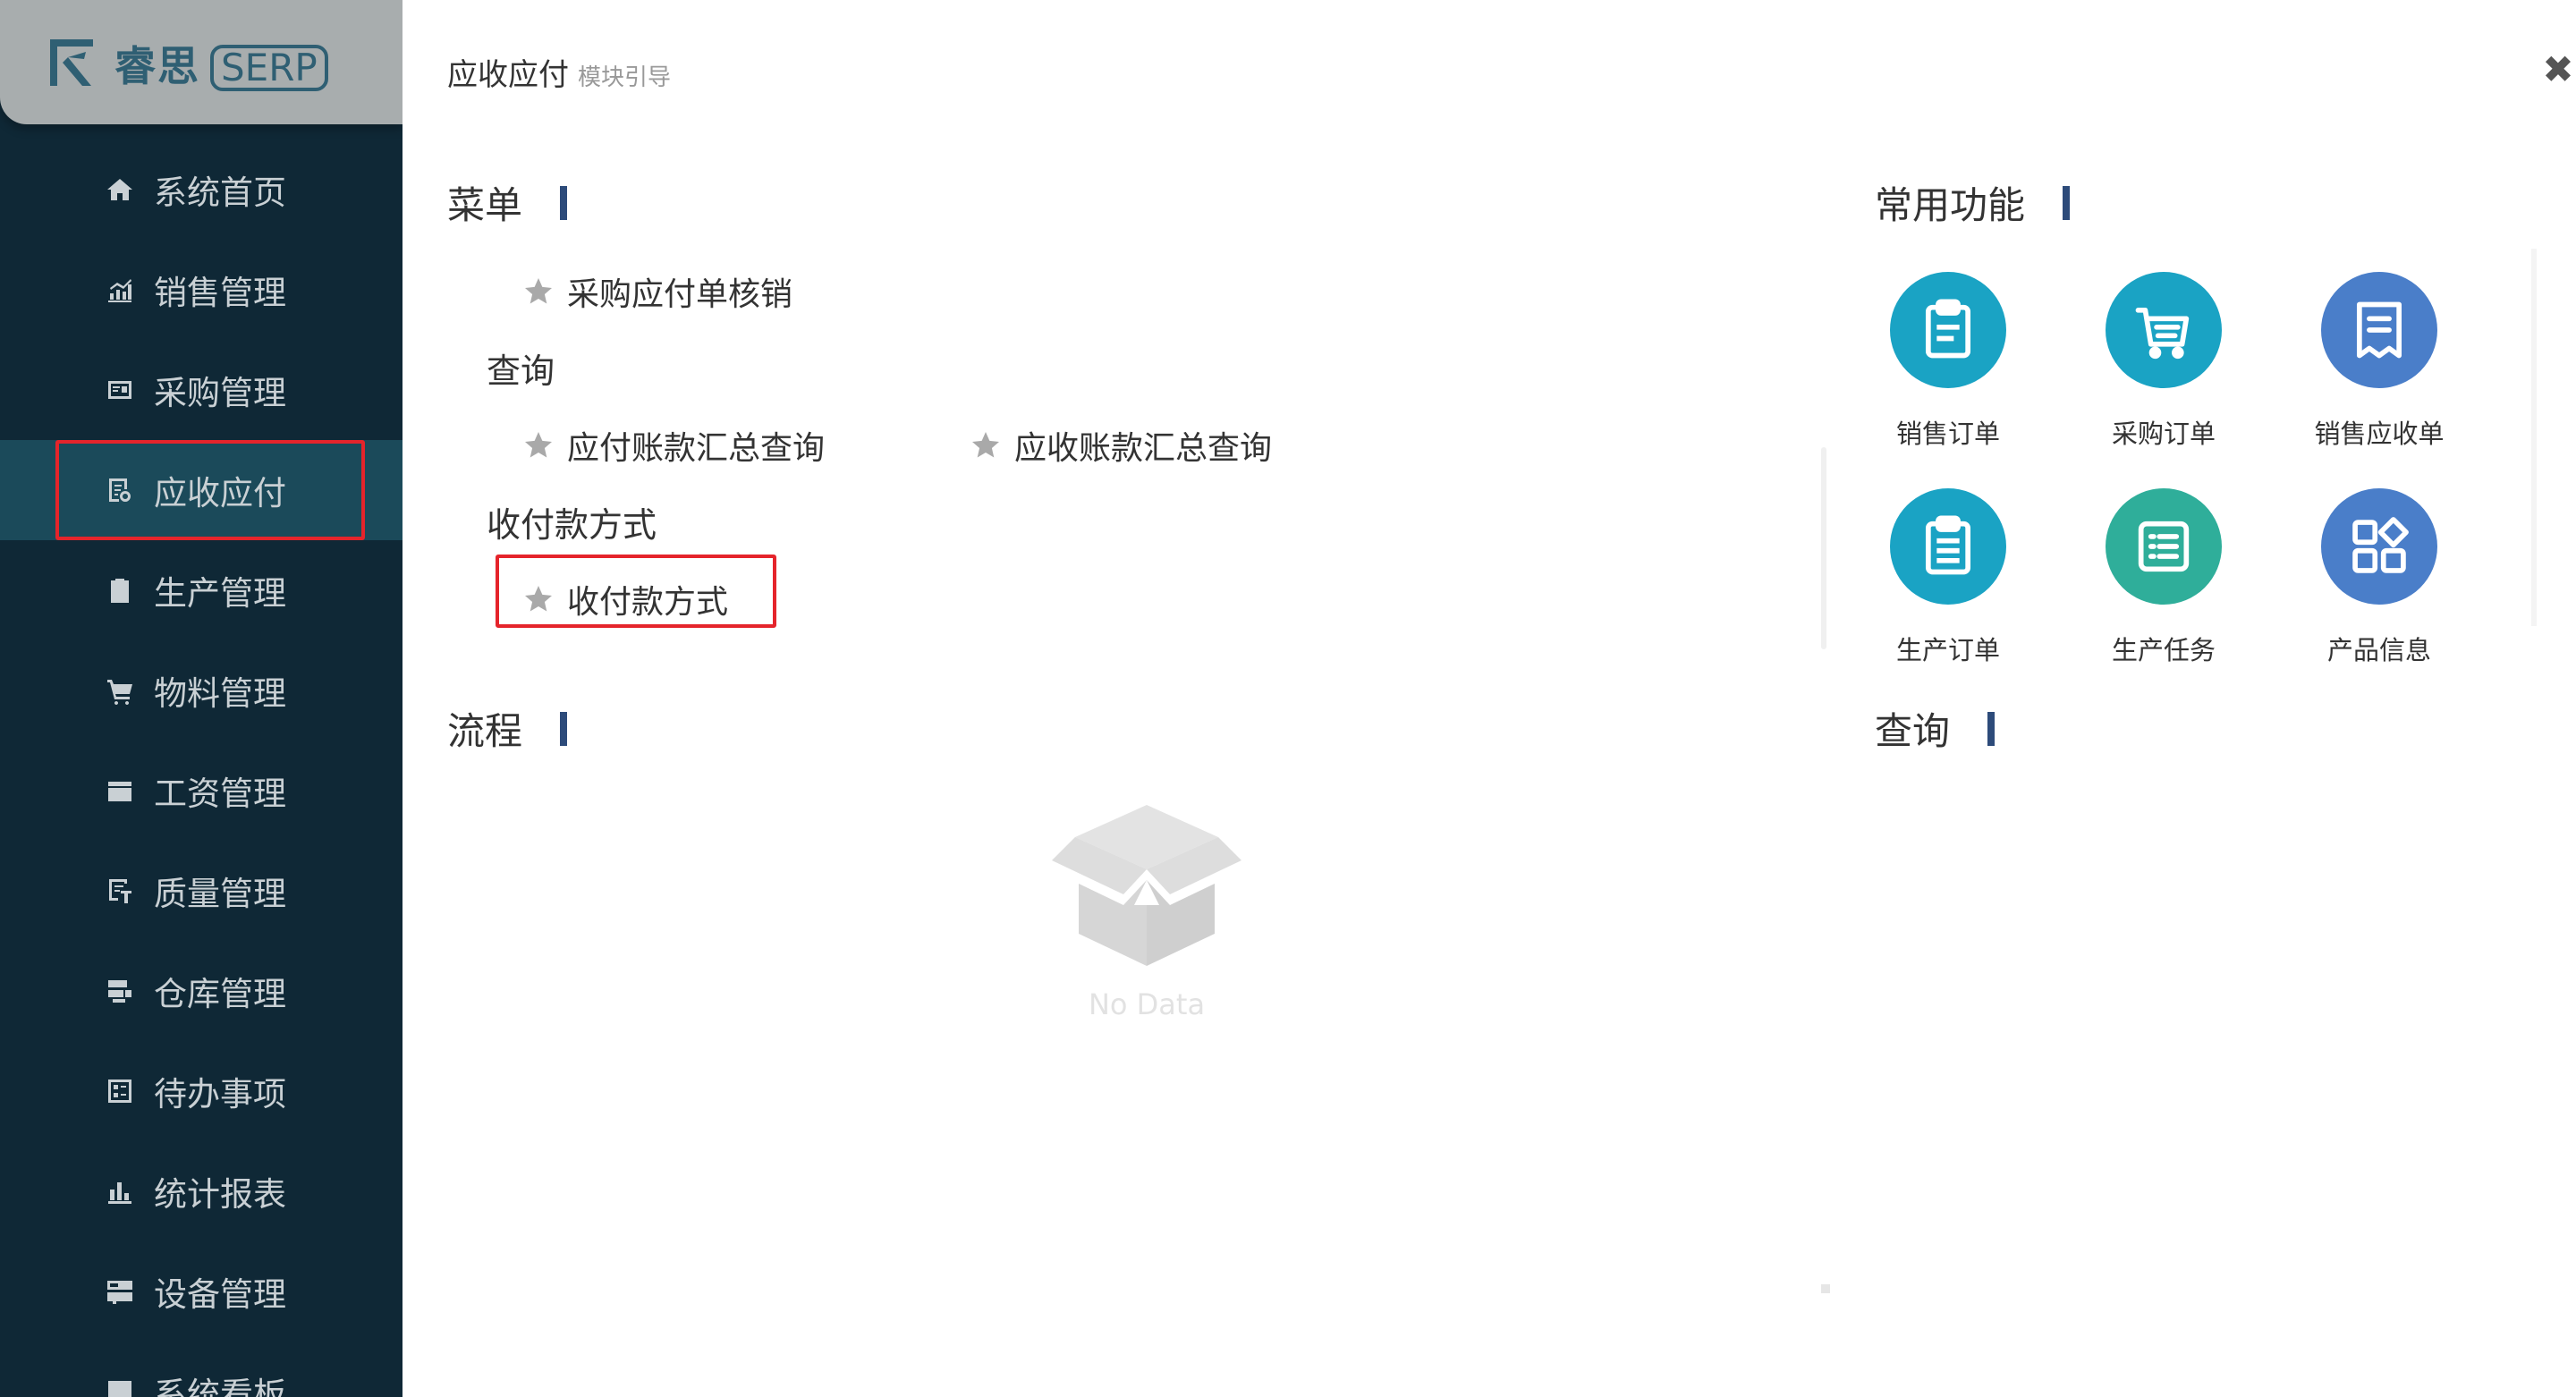 The width and height of the screenshot is (2576, 1397). What do you see at coordinates (508, 75) in the screenshot?
I see `page-title-text: 应收应付` at bounding box center [508, 75].